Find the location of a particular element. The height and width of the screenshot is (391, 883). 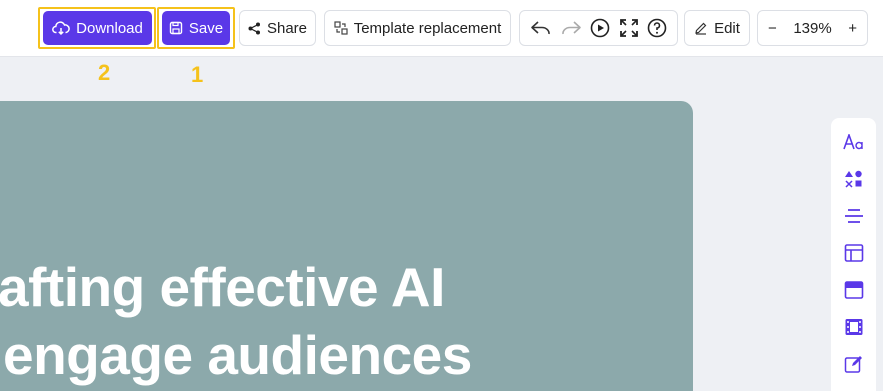

elements-icon is located at coordinates (854, 179).